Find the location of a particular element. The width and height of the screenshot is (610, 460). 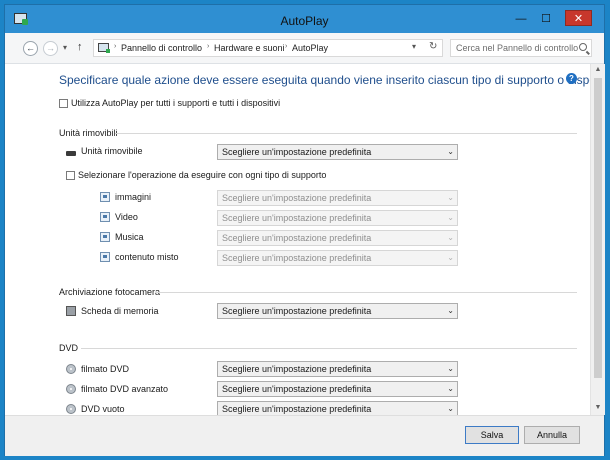

enhanced-dvd-movie-label: filmato DVD avanzato is located at coordinates (125, 389).